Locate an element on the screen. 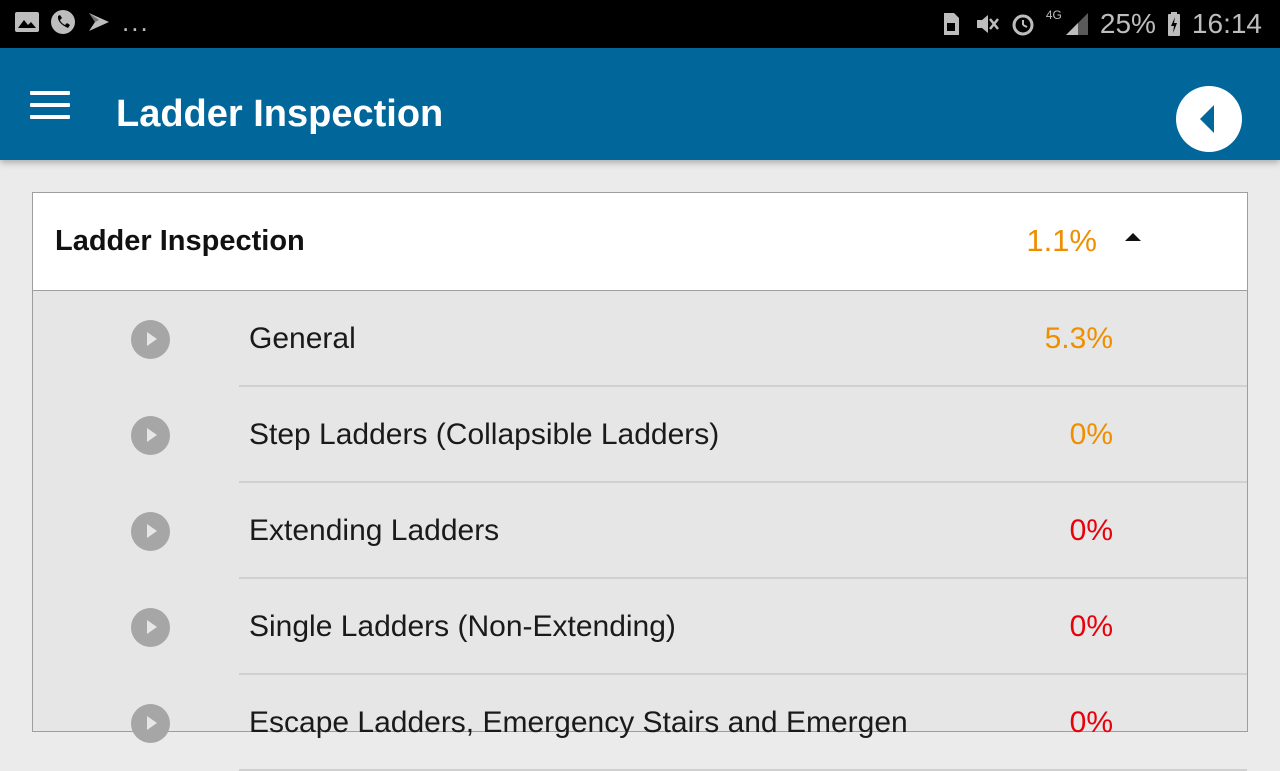 Image resolution: width=1280 pixels, height=771 pixels. list-item: Single Ladders (Non-Extending) 0% is located at coordinates (640, 627).